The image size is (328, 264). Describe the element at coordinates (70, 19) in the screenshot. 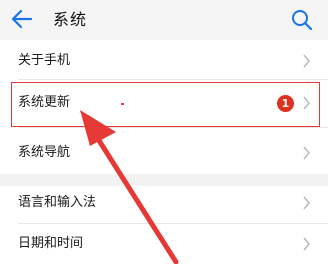

I see `page-title: 系统` at that location.